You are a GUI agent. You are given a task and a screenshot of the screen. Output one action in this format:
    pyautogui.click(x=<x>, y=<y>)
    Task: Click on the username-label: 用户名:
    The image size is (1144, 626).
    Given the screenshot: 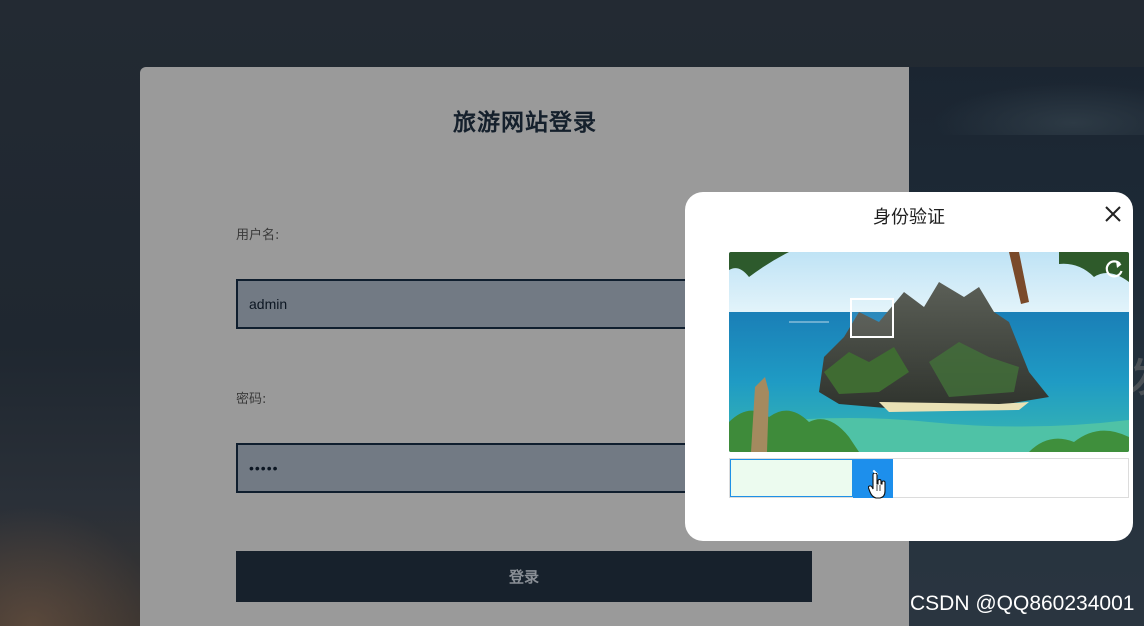 What is the action you would take?
    pyautogui.click(x=258, y=235)
    